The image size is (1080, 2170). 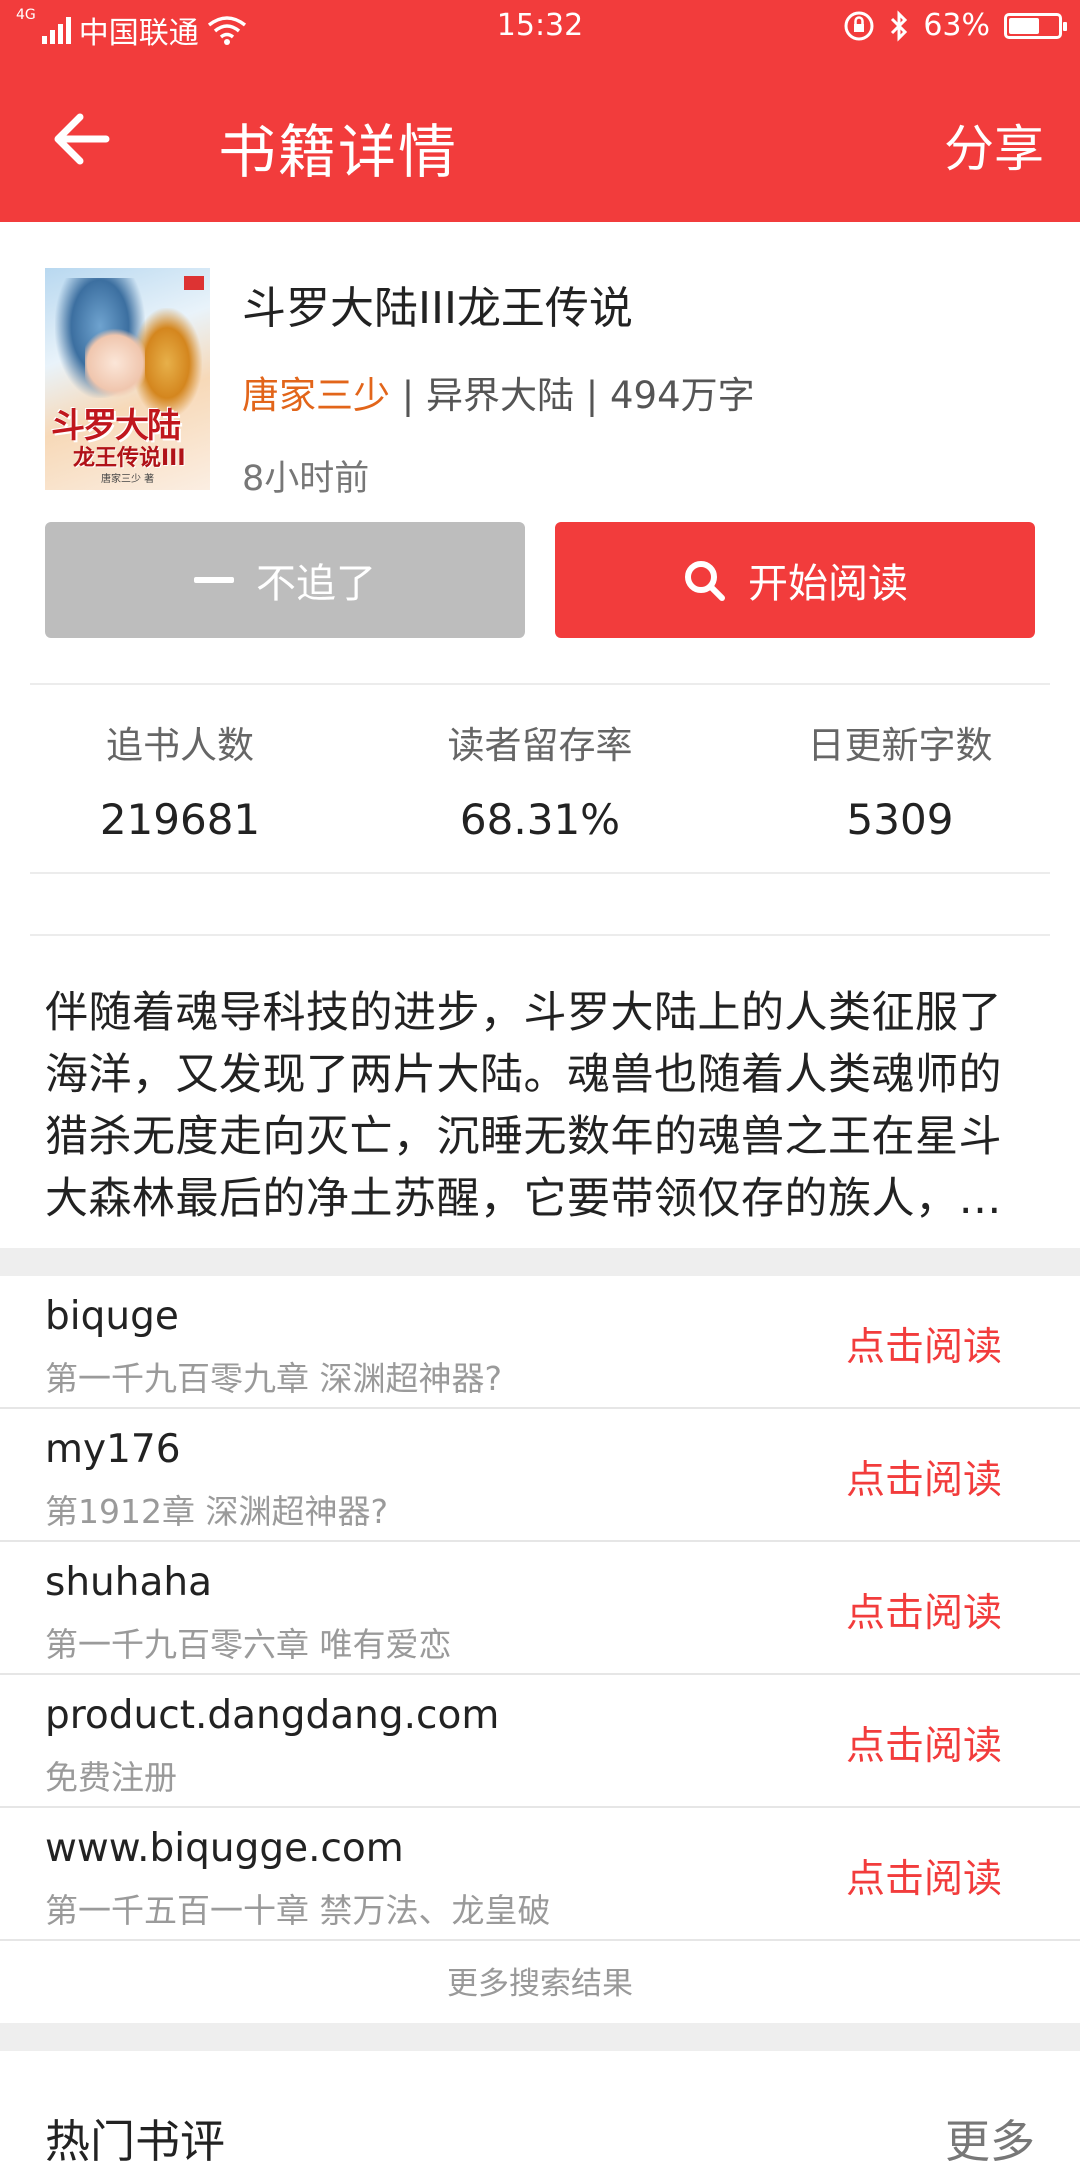 What do you see at coordinates (540, 779) in the screenshot?
I see `stat-retention: 读者留存率 68.31%` at bounding box center [540, 779].